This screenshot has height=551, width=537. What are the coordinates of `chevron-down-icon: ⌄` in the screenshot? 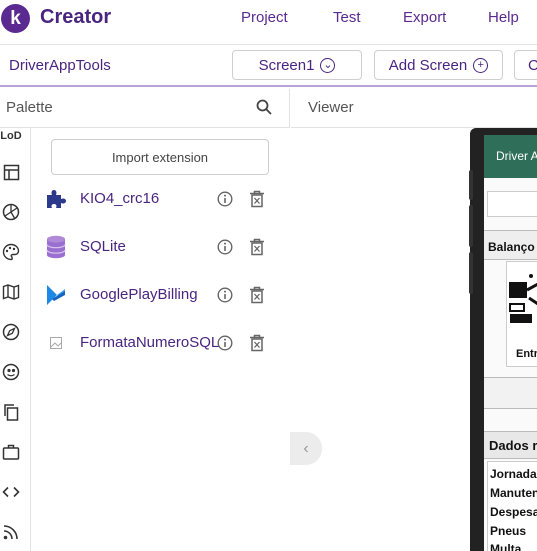 It's located at (328, 65).